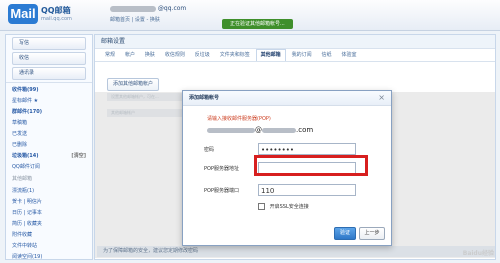 This screenshot has width=500, height=263. Describe the element at coordinates (49, 134) in the screenshot. I see `sidebar-item-sent: 已发送` at that location.